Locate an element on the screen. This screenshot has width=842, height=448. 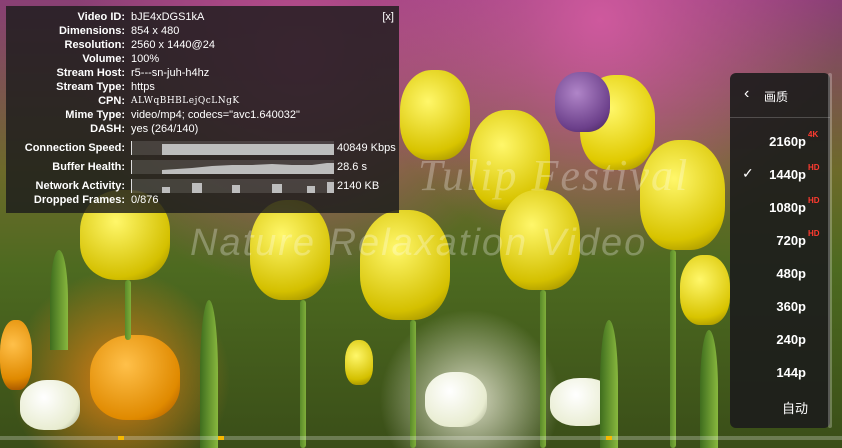
quality-label: 240p is located at coordinates (791, 339).